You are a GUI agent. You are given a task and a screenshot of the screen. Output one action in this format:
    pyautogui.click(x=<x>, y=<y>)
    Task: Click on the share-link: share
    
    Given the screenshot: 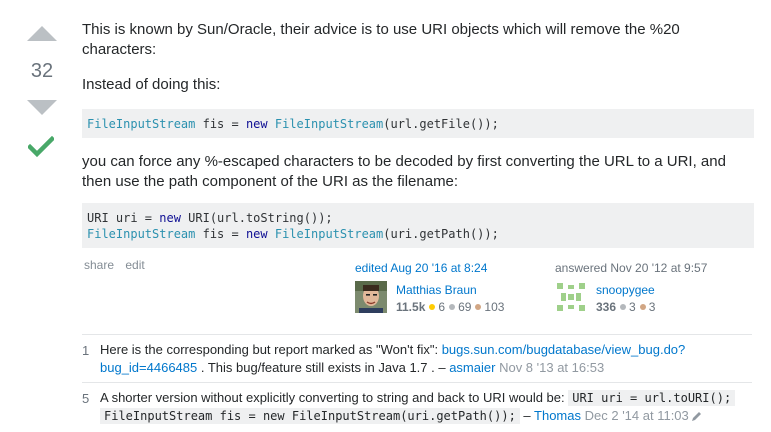 What is the action you would take?
    pyautogui.click(x=99, y=265)
    